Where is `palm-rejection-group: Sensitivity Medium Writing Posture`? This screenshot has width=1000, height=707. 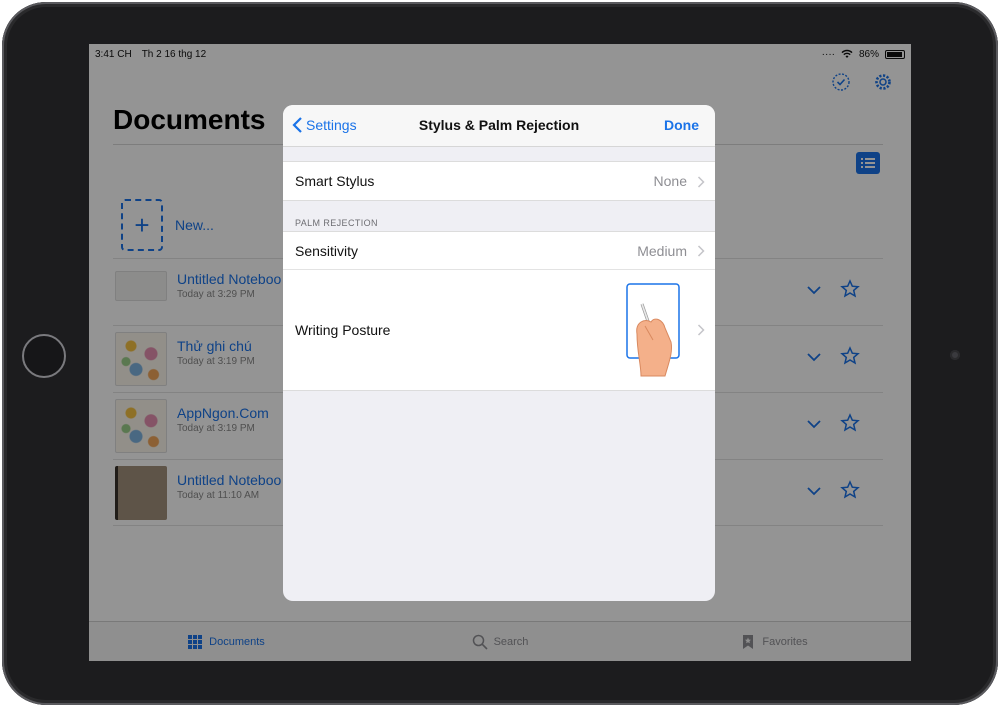
palm-rejection-group: Sensitivity Medium Writing Posture is located at coordinates (499, 311).